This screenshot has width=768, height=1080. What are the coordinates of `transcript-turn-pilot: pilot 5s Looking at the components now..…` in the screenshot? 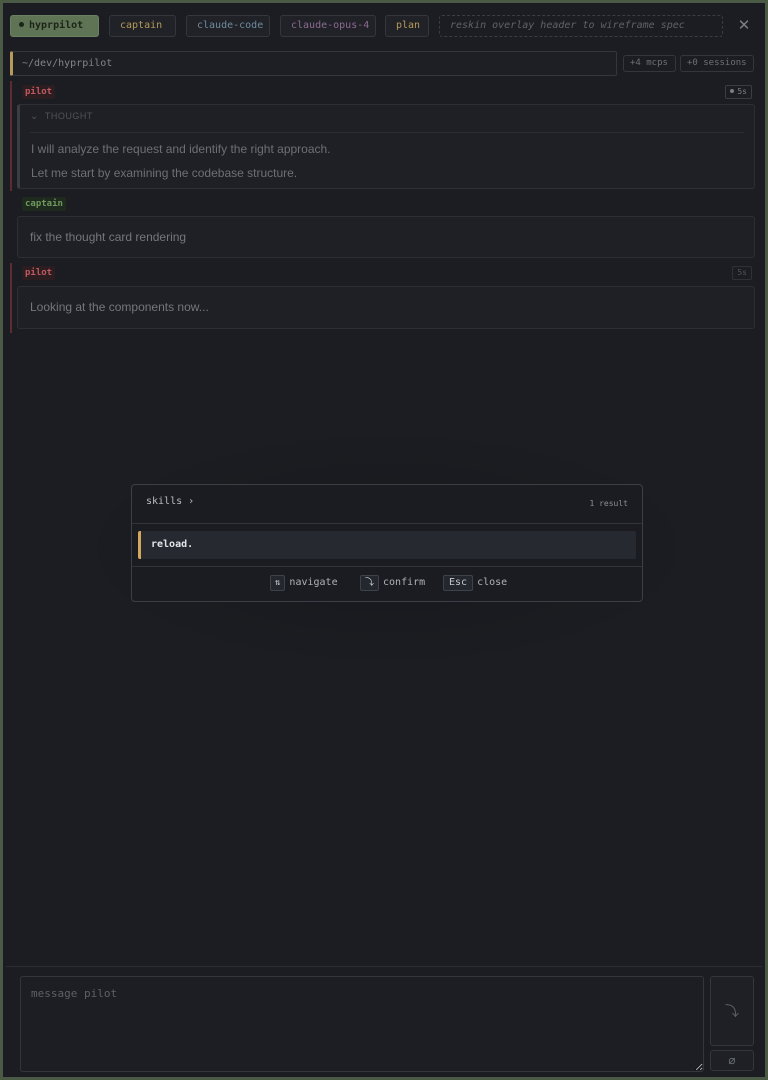 It's located at (382, 298).